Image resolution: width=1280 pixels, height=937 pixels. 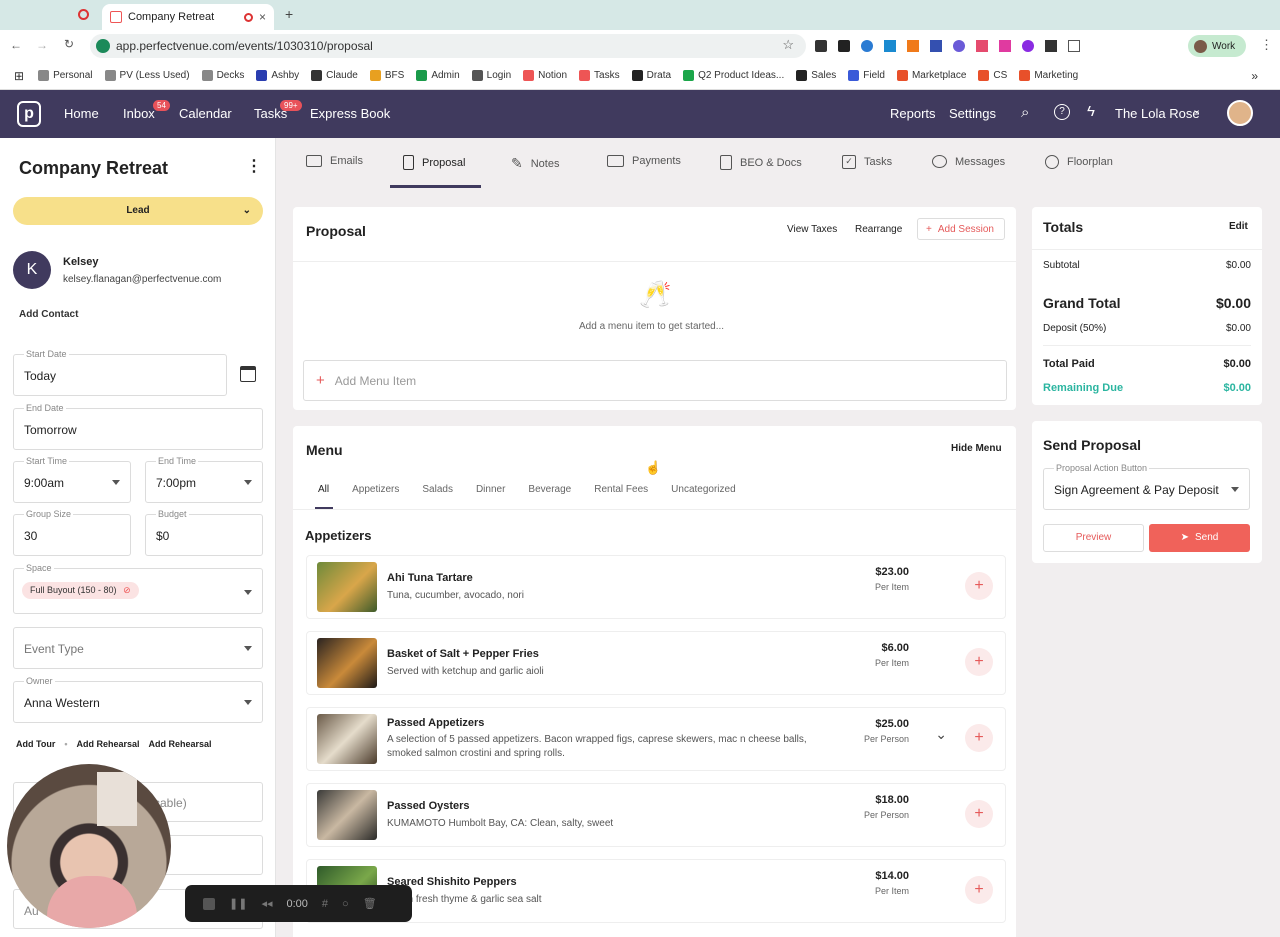 I want to click on new-tab-icon: +, so click(x=289, y=14).